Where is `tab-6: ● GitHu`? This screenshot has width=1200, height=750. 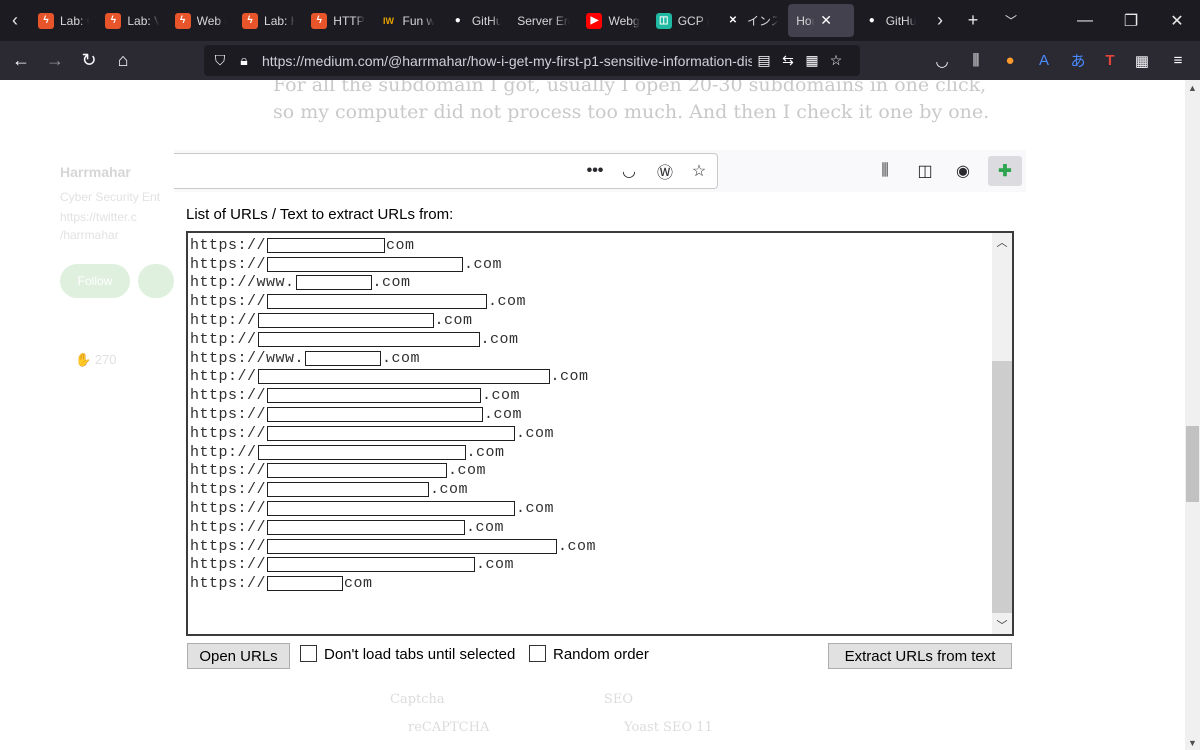 tab-6: ● GitHu is located at coordinates (475, 20).